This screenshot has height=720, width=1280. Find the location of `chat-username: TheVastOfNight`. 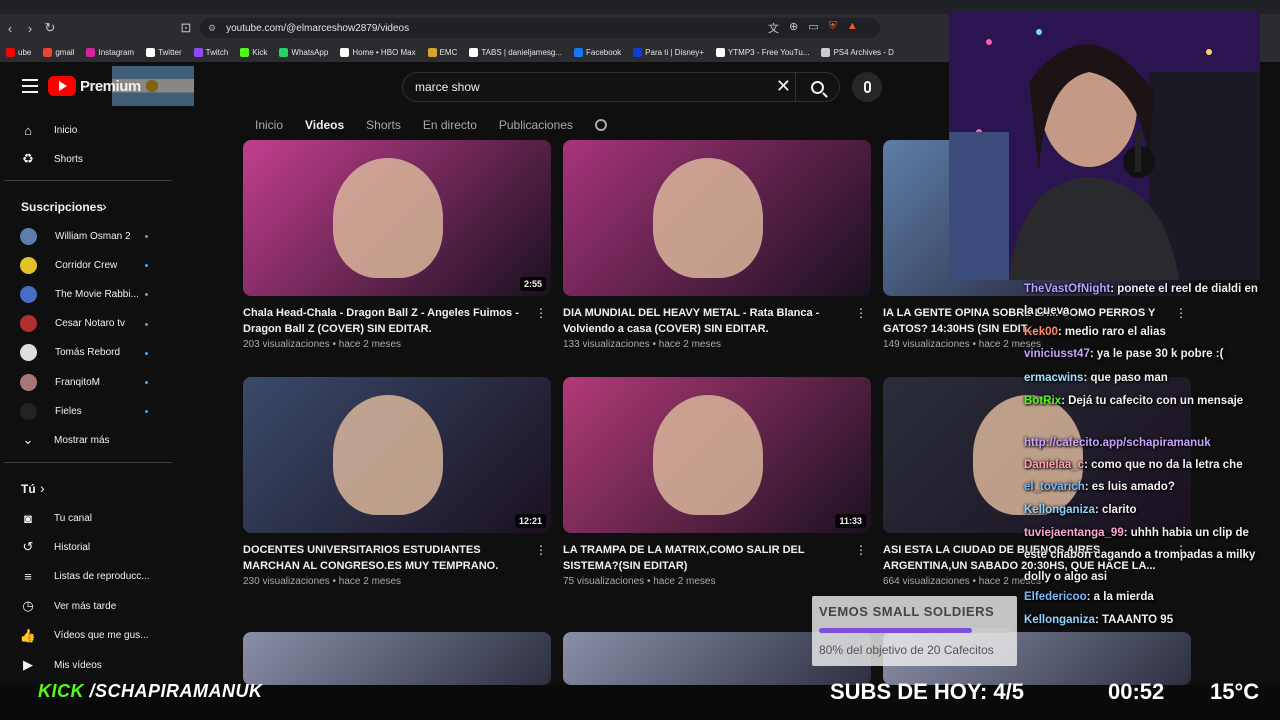

chat-username: TheVastOfNight is located at coordinates (1067, 289).